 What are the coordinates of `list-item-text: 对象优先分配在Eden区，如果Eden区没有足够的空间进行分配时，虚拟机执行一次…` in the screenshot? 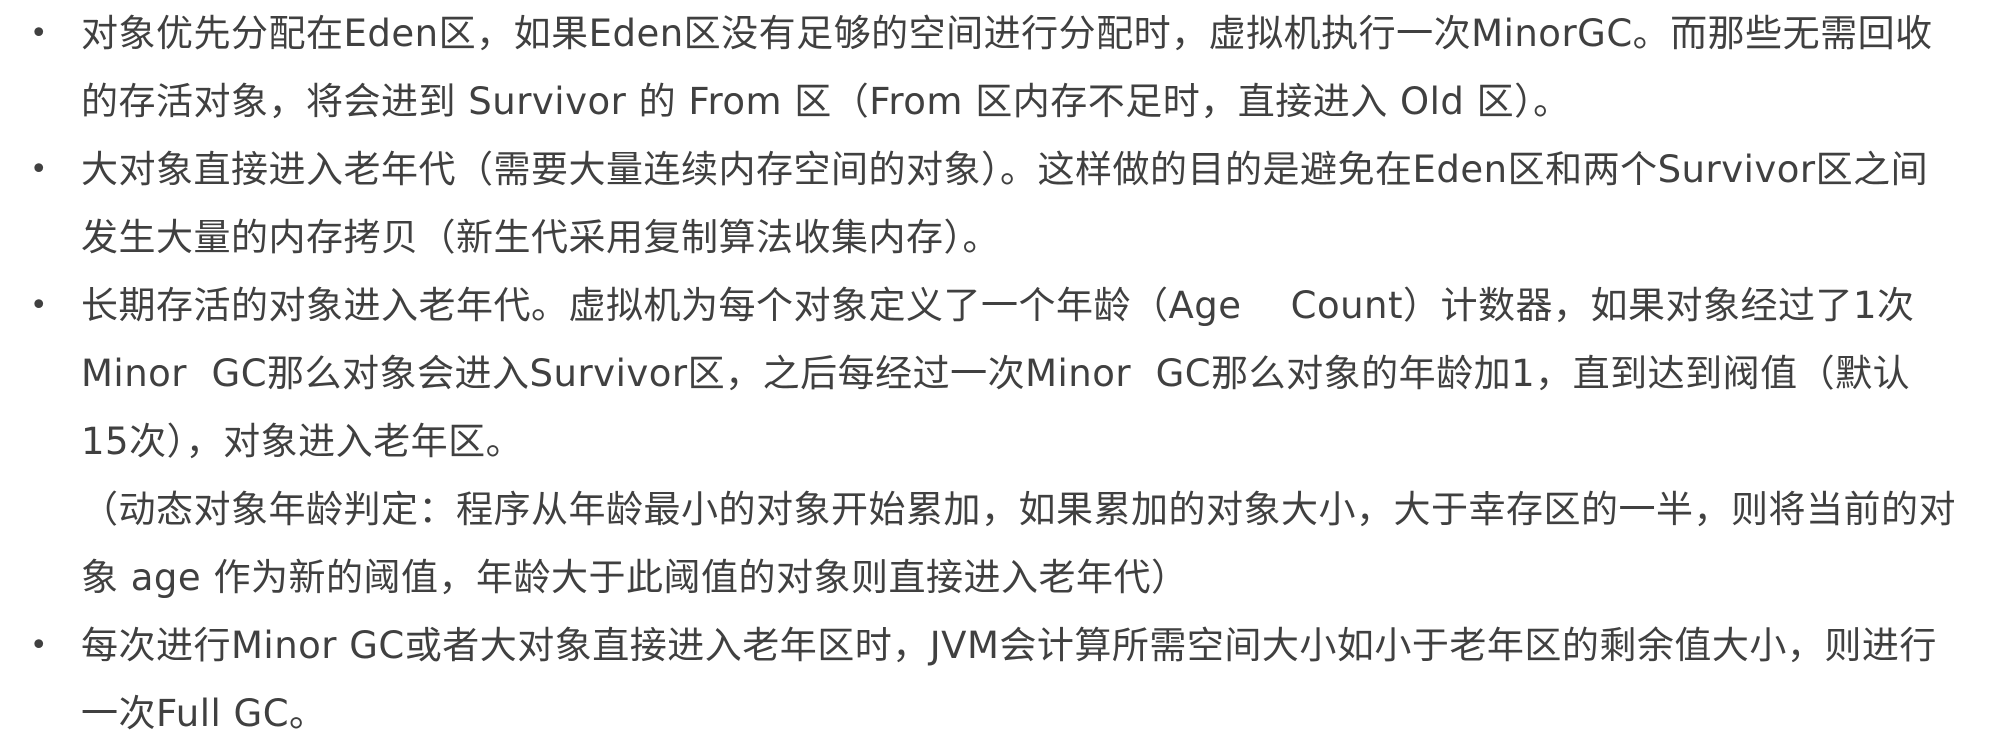 It's located at (1007, 67).